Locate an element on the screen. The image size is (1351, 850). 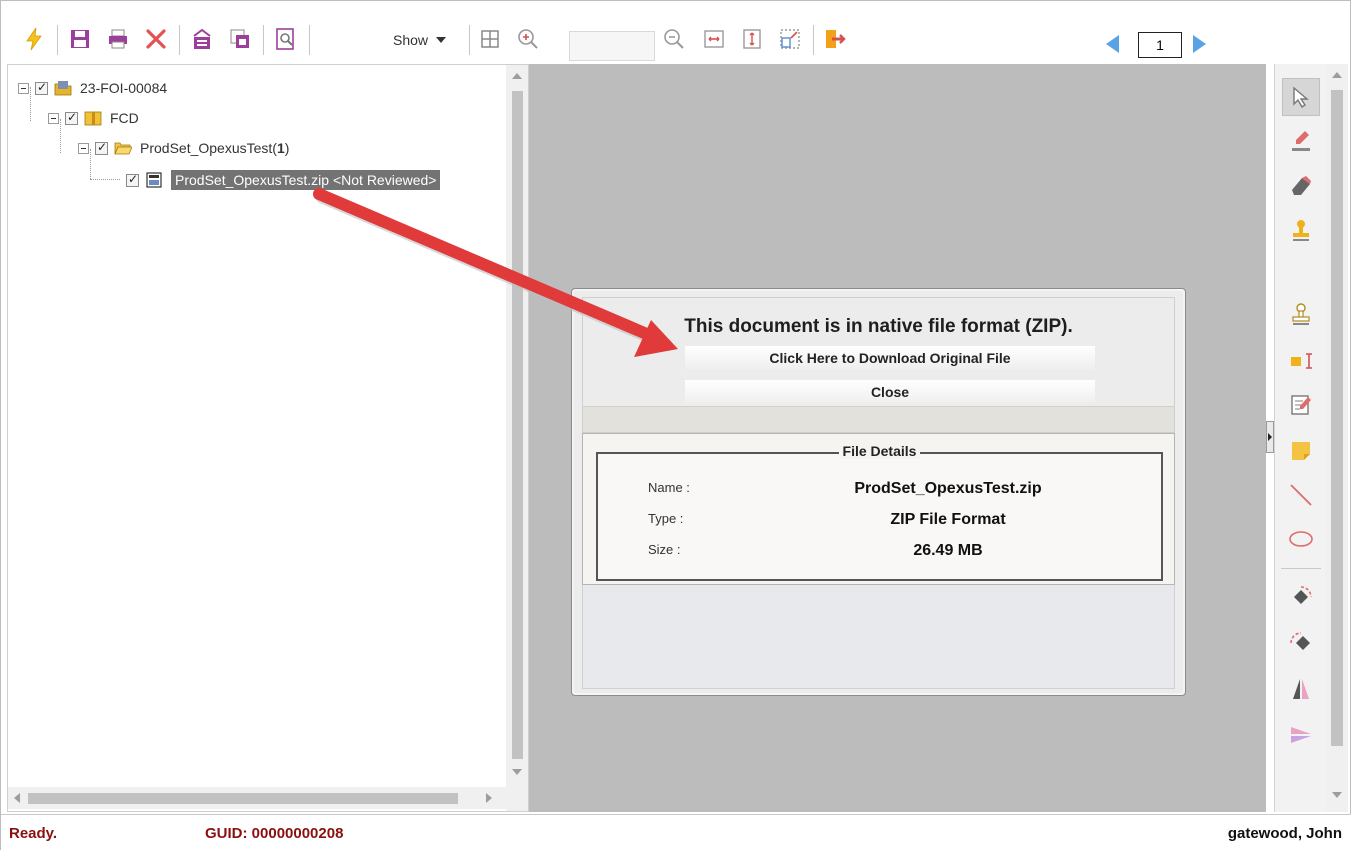
delete-icon is located at coordinates (156, 39).